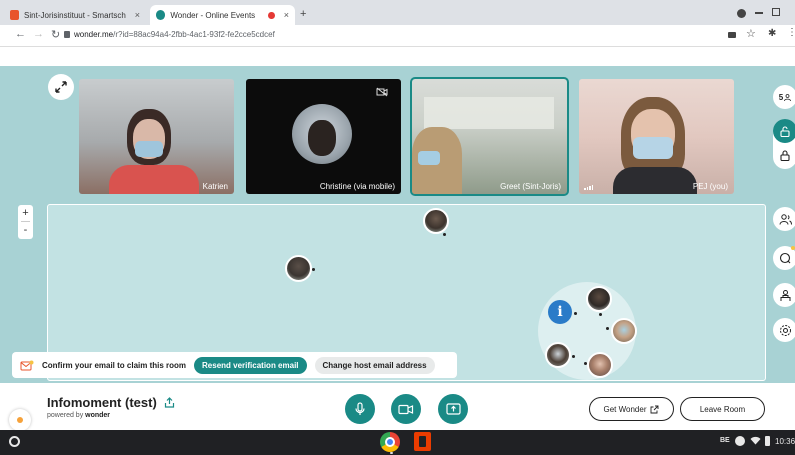 The height and width of the screenshot is (455, 795). Describe the element at coordinates (391, 453) in the screenshot. I see `running-indicator` at that location.